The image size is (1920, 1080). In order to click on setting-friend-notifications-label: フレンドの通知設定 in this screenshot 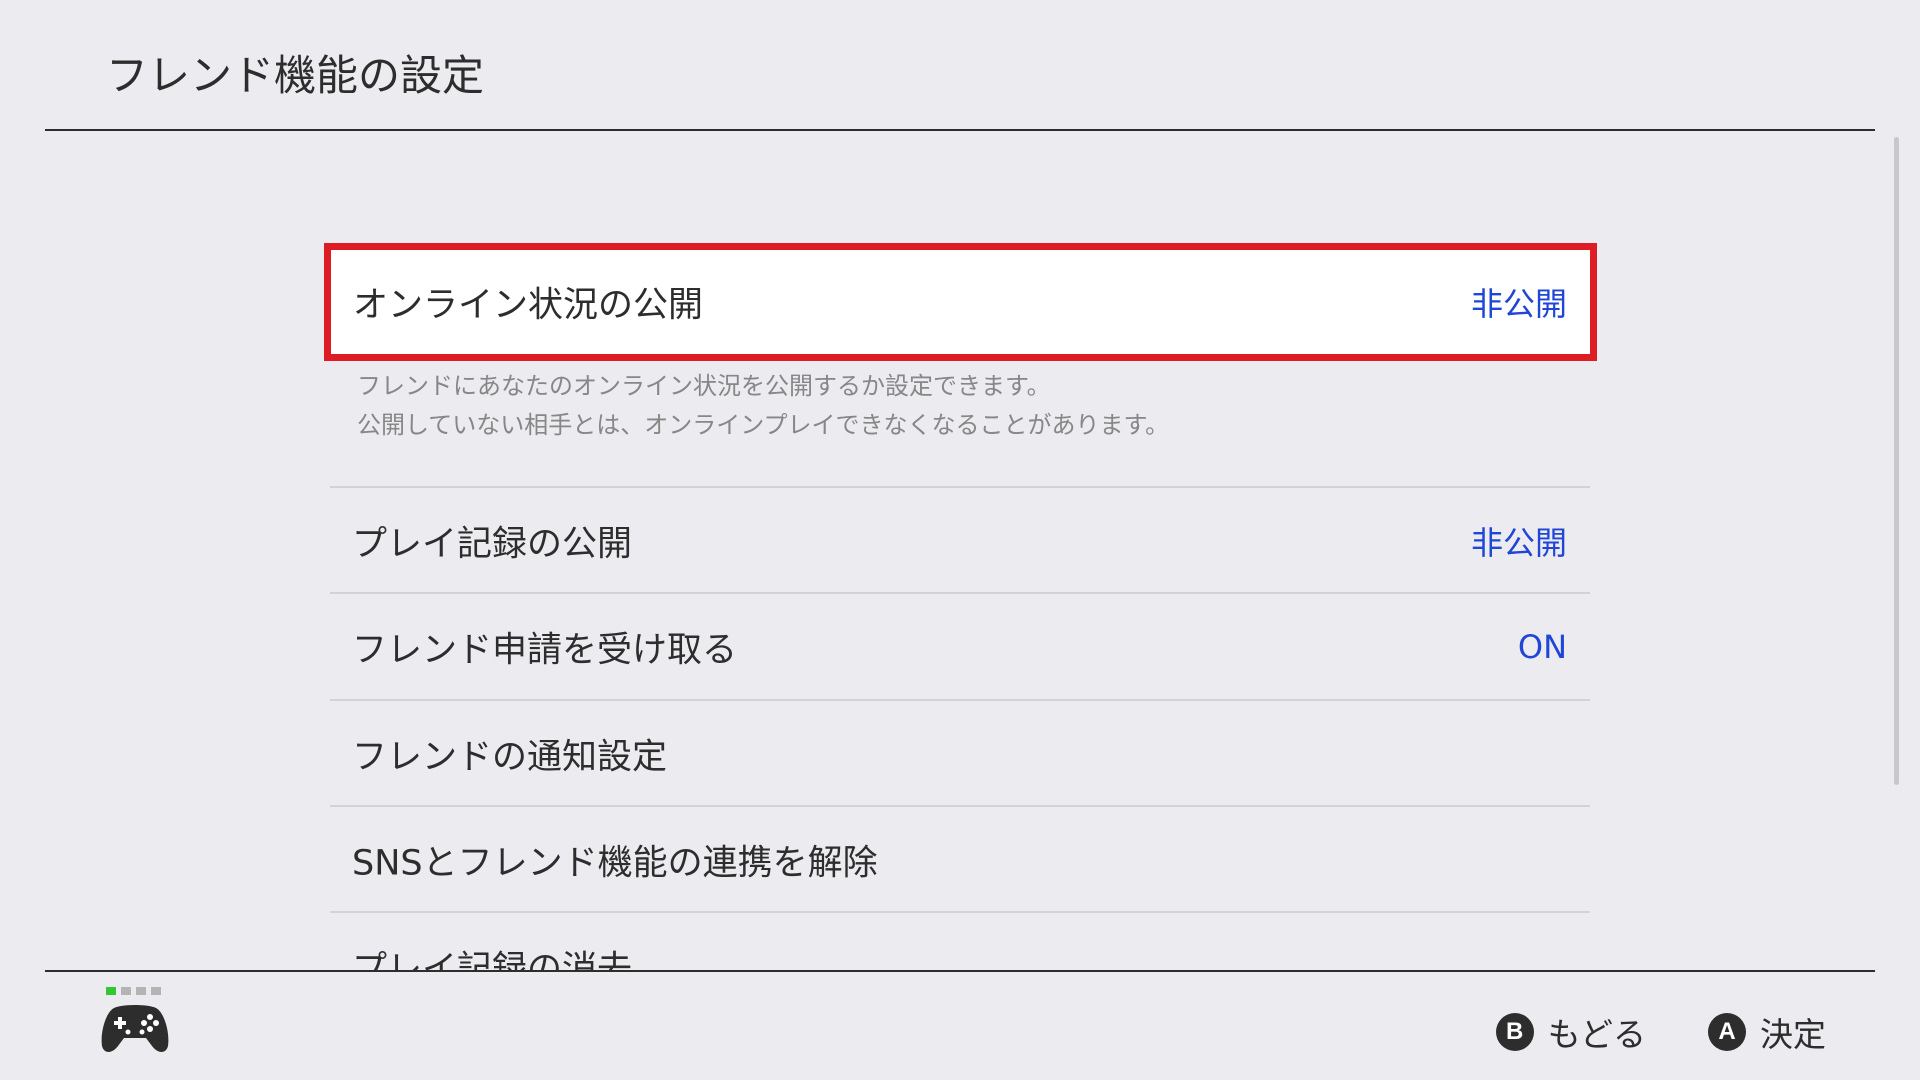, I will do `click(510, 757)`.